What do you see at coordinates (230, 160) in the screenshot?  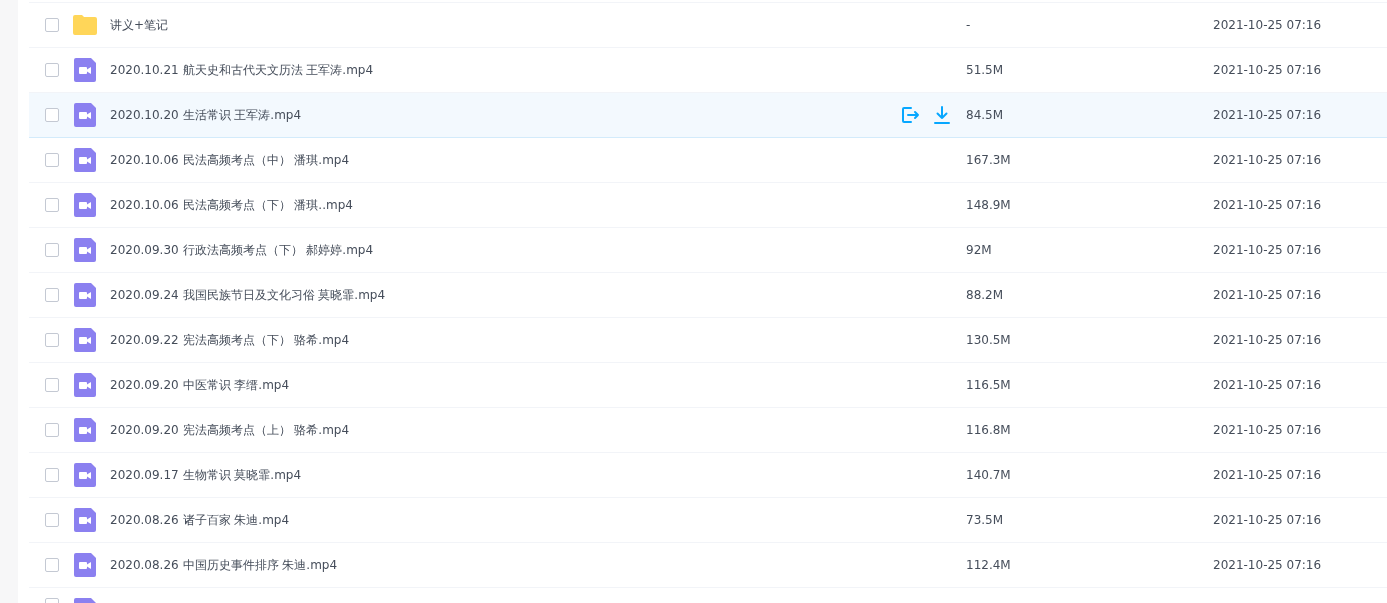 I see `file-name: 2020.10.06 民法高频考点（中） 潘琪.mp4` at bounding box center [230, 160].